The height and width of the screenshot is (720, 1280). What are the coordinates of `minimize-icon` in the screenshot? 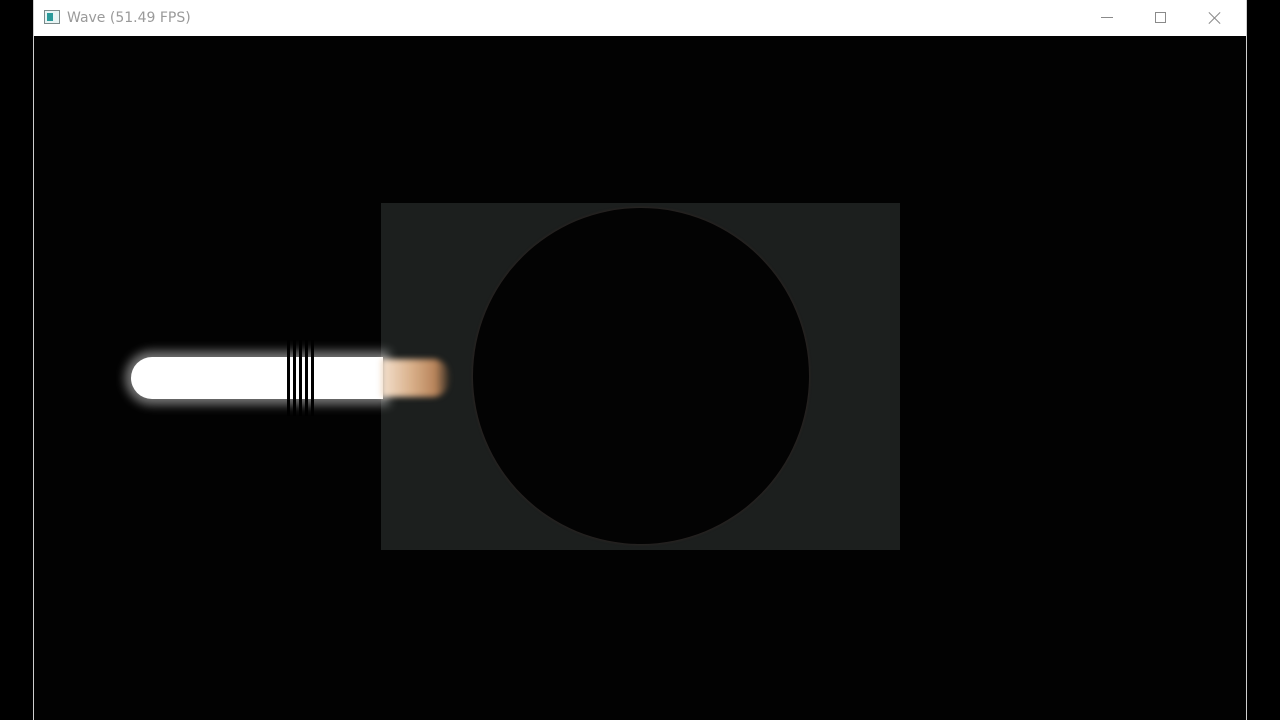 It's located at (1107, 17).